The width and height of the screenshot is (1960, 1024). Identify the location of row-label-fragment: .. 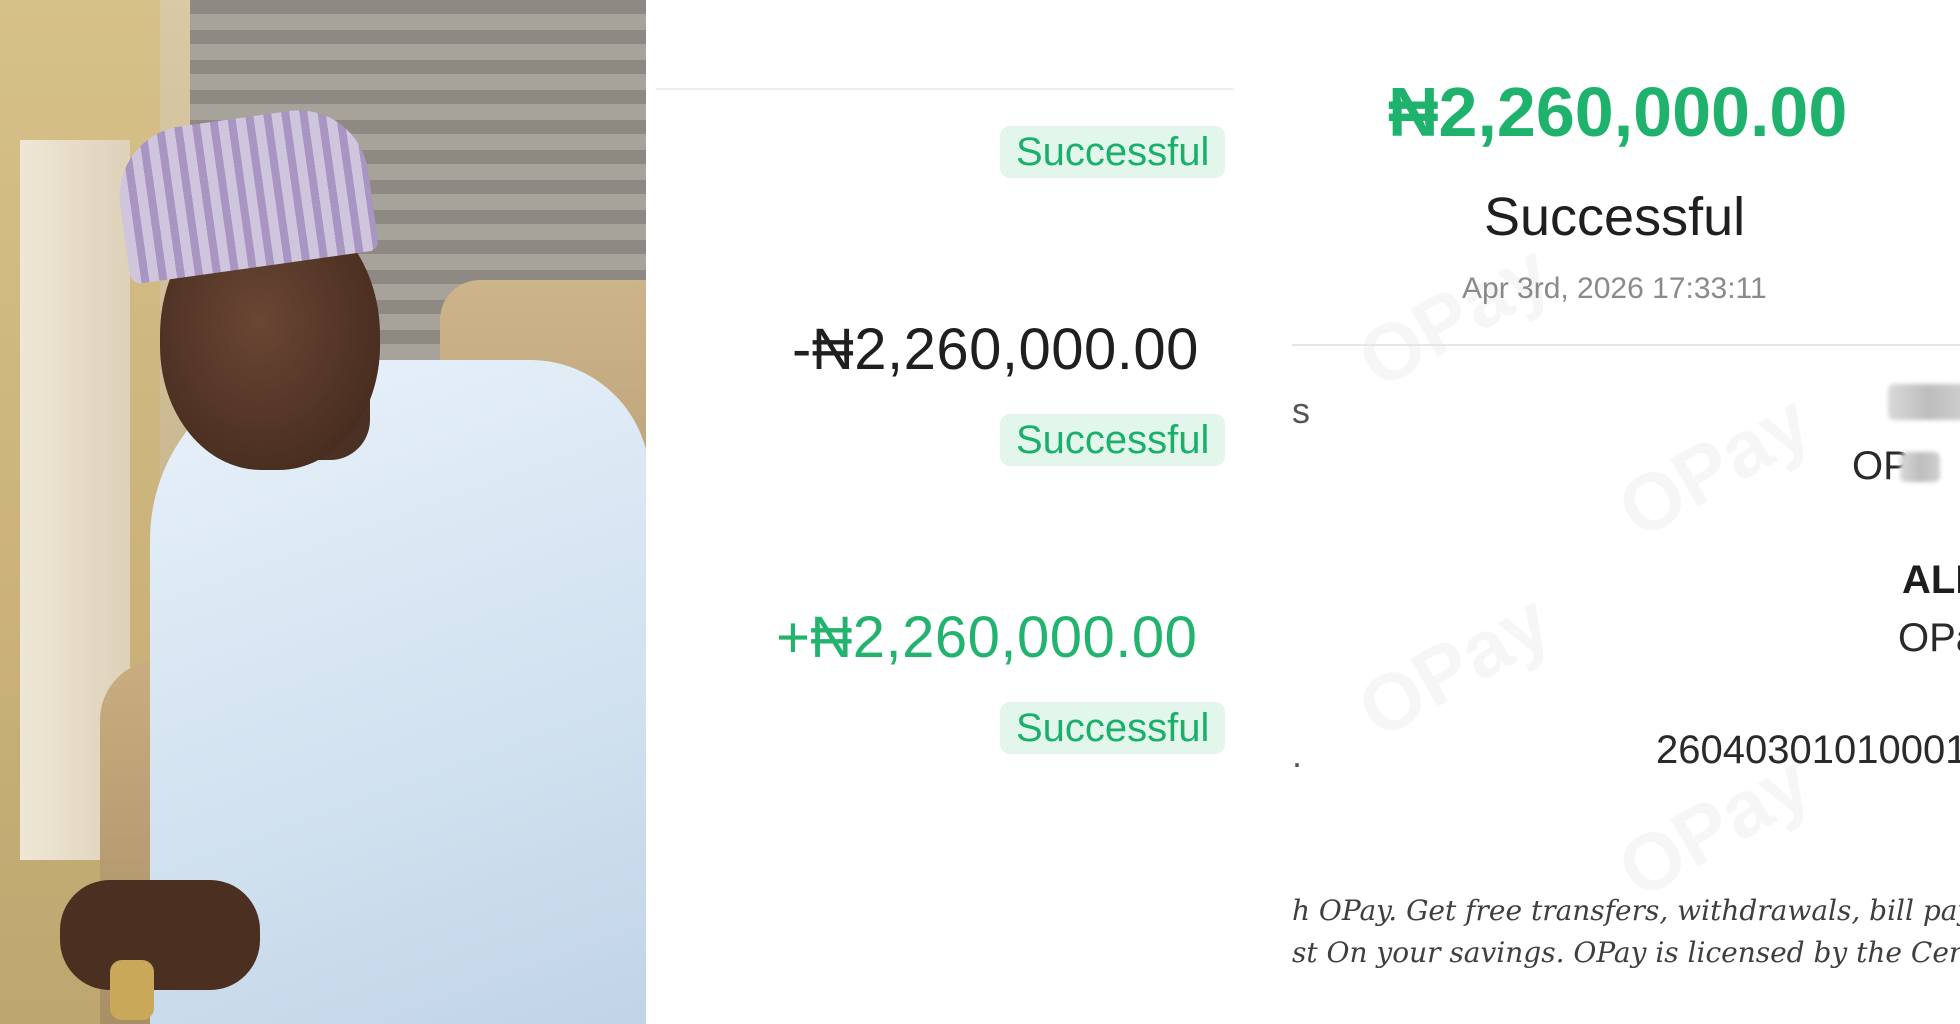
(1297, 754).